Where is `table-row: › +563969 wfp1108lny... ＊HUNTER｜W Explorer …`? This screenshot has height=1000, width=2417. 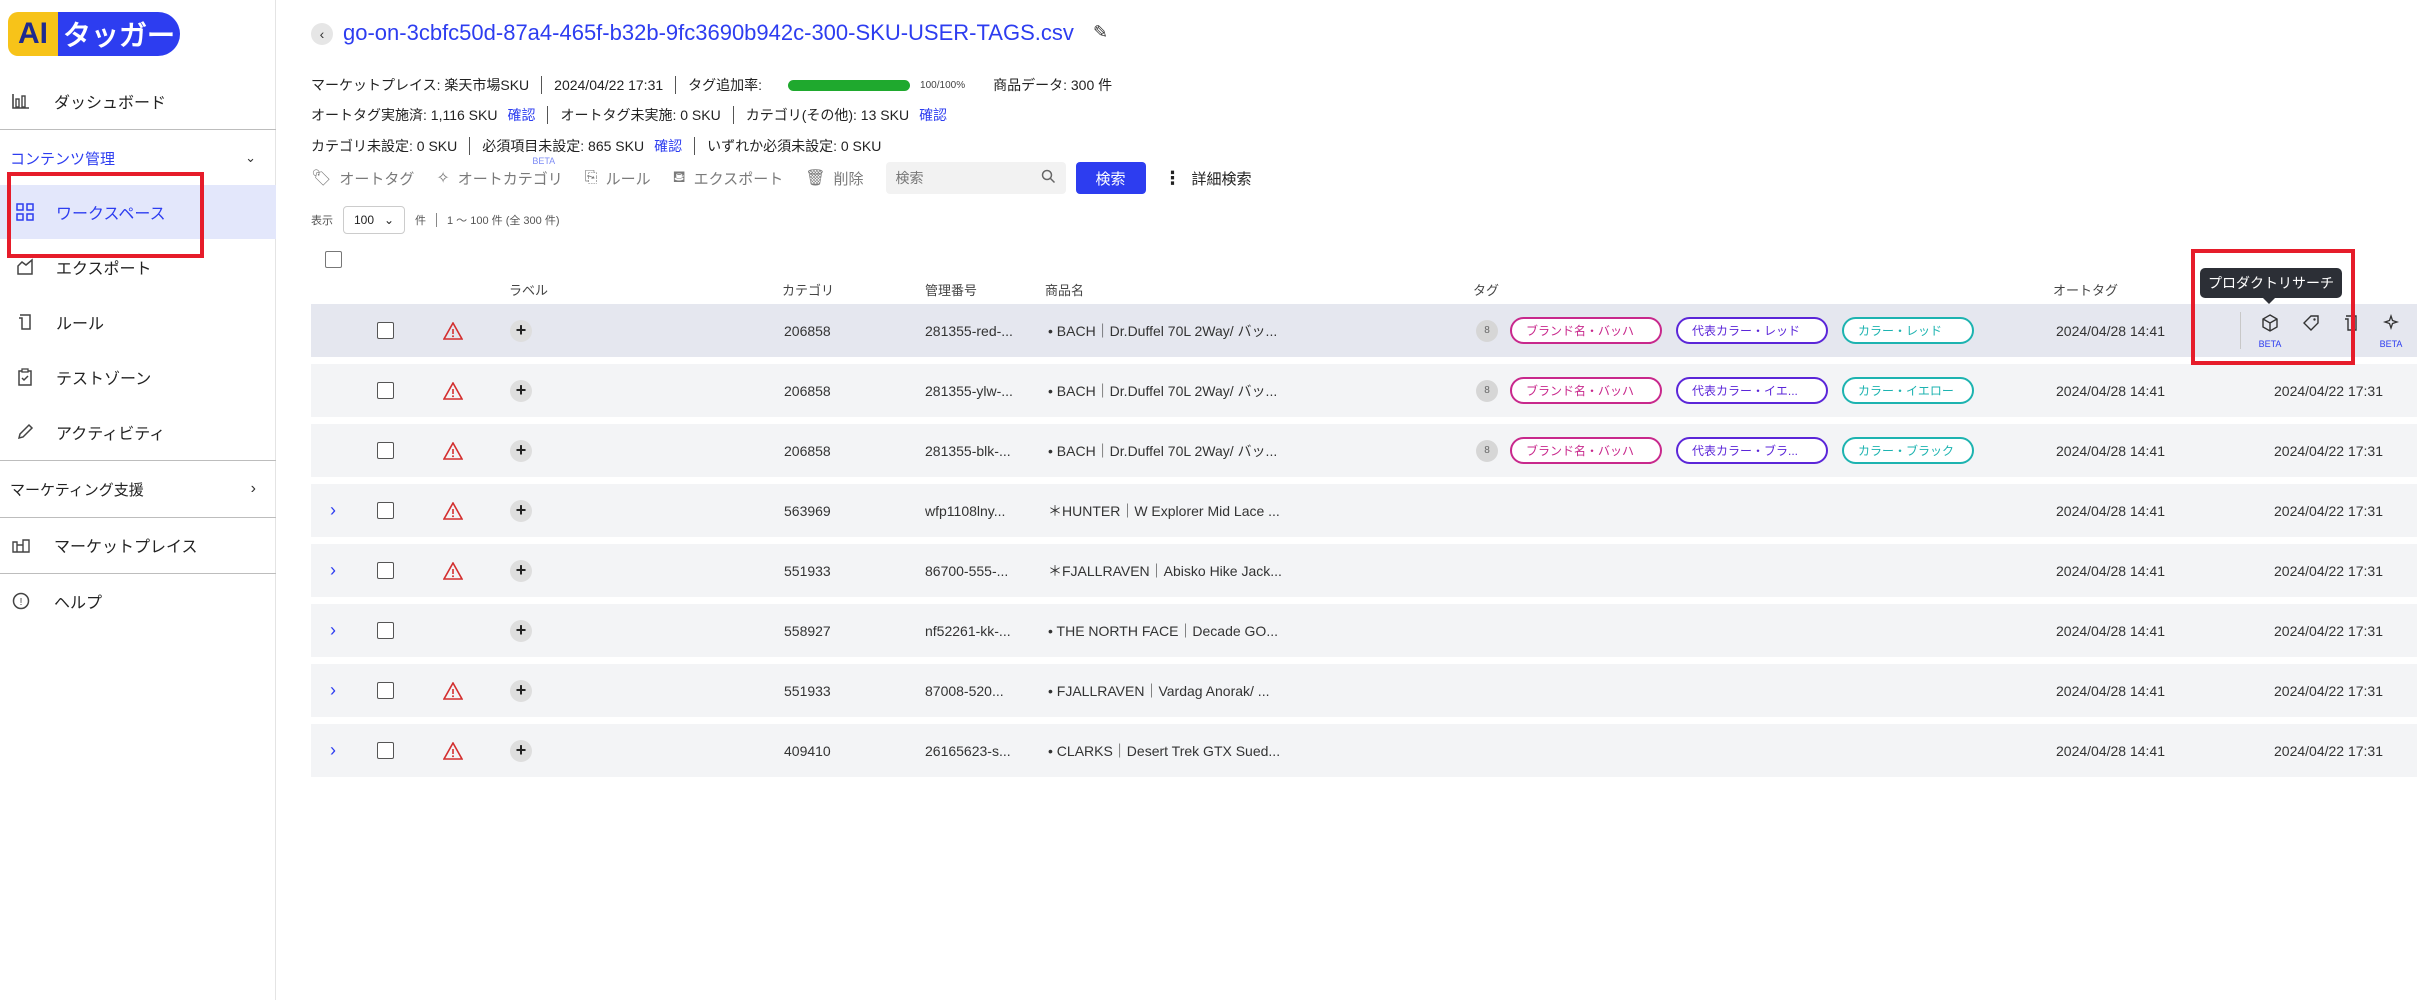
table-row: › +563969 wfp1108lny... ＊HUNTER｜W Explorer … is located at coordinates (1364, 510).